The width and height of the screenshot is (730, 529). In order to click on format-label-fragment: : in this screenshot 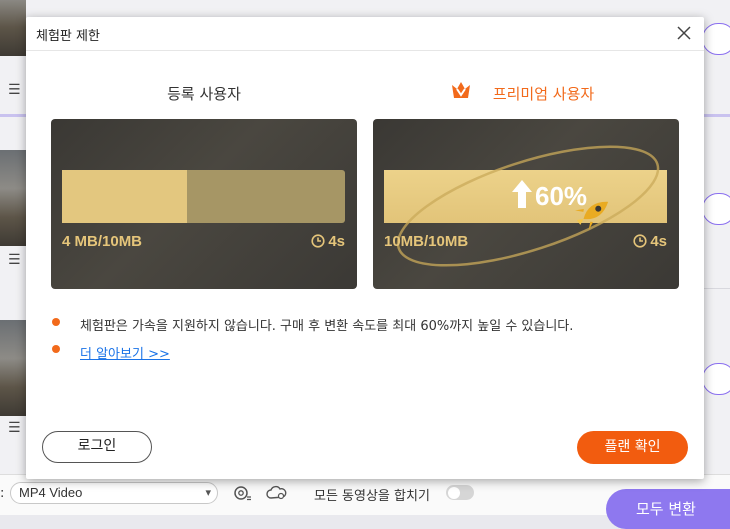, I will do `click(2, 493)`.